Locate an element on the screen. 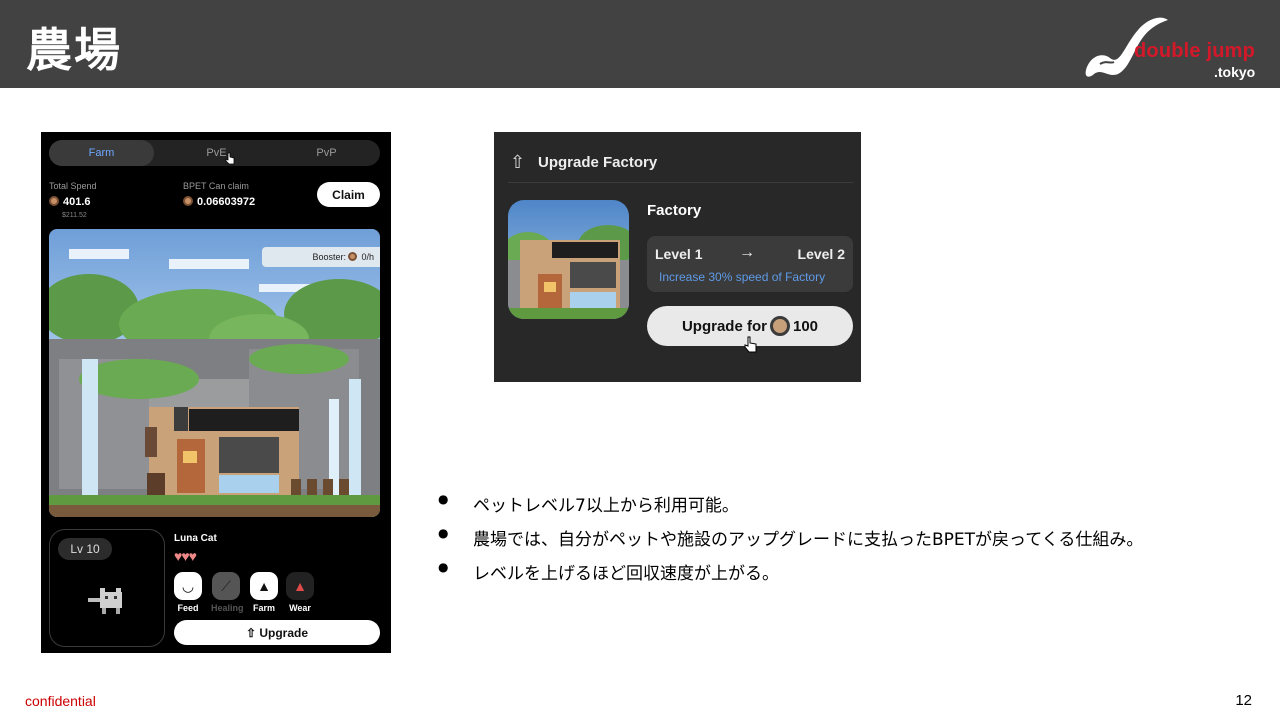 This screenshot has width=1280, height=720. dialog-title: Upgrade Factory is located at coordinates (598, 162).